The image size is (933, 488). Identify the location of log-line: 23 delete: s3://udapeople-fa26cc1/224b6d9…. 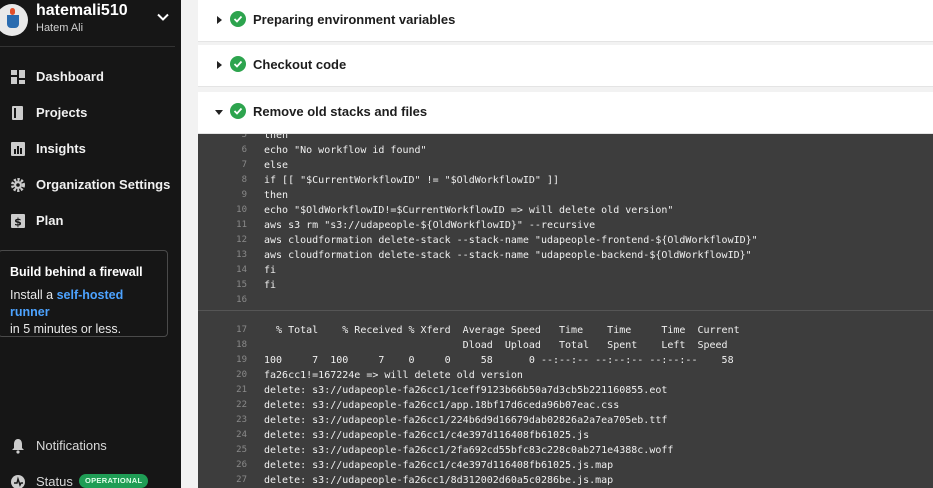
(565, 420).